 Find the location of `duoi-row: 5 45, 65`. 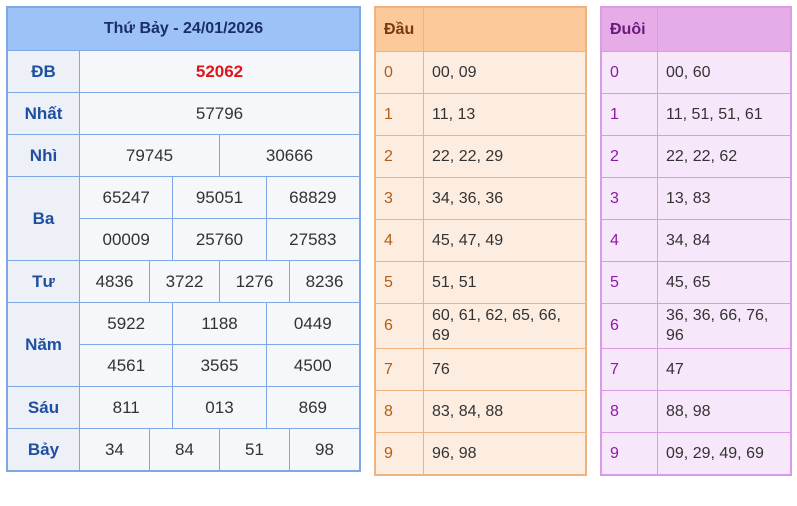

duoi-row: 5 45, 65 is located at coordinates (696, 283).